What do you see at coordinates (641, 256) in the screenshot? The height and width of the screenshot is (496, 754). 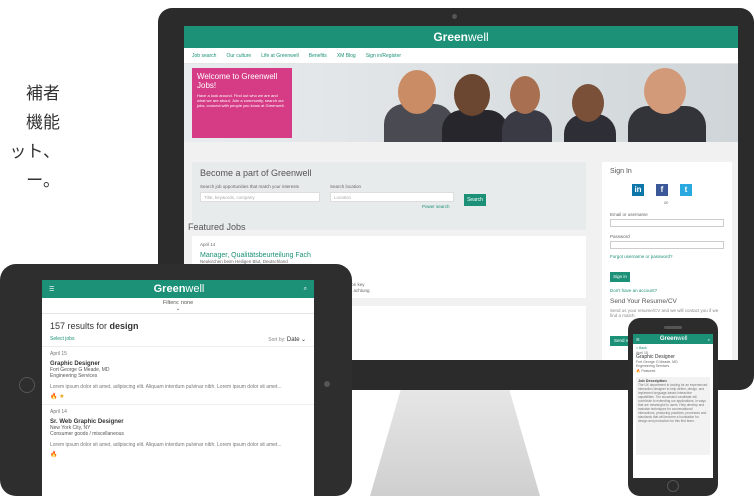 I see `forgot-link: Forgot username or password?` at bounding box center [641, 256].